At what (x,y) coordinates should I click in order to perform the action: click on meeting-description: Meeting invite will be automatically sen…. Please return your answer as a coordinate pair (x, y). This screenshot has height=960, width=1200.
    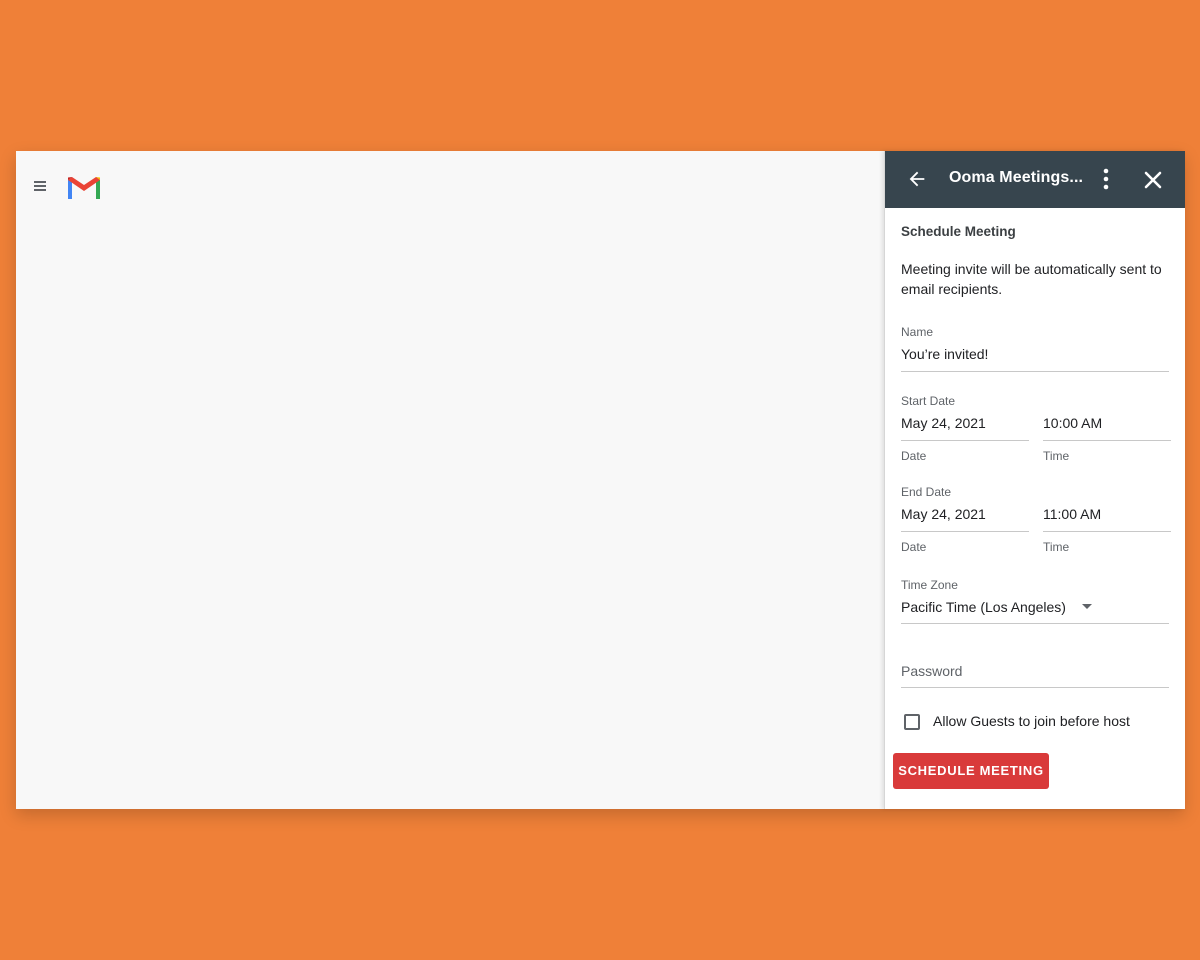
    Looking at the image, I should click on (1031, 279).